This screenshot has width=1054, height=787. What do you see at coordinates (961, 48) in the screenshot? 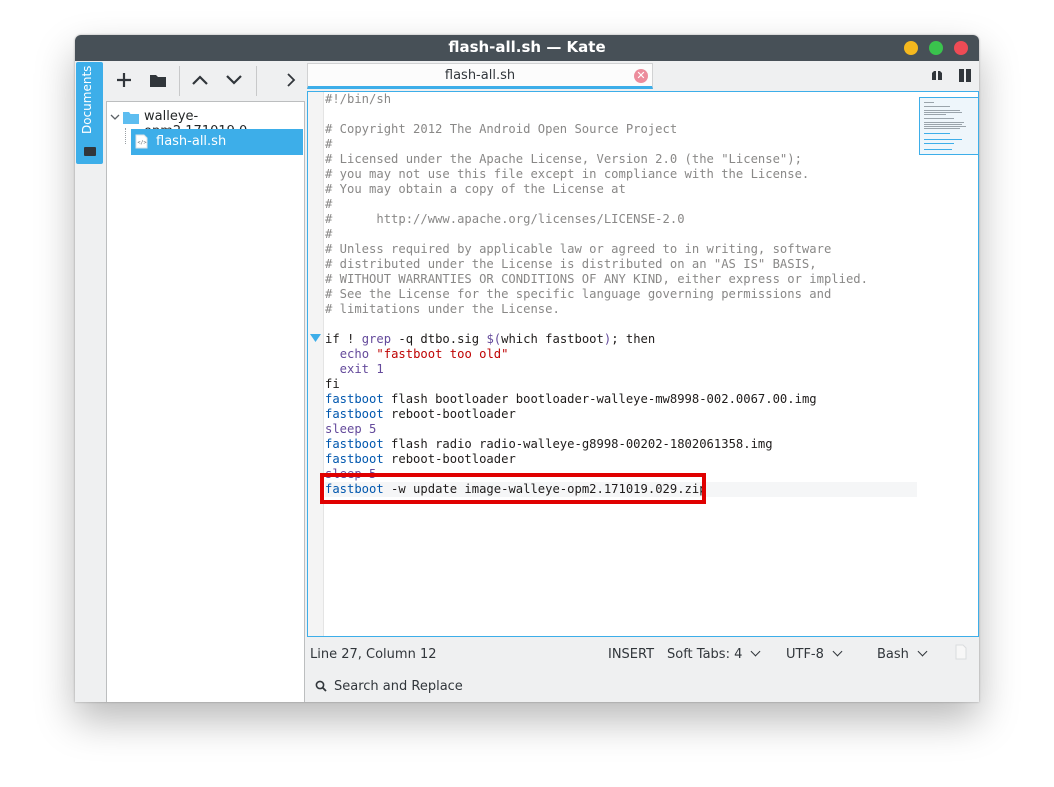
I see `close-button` at bounding box center [961, 48].